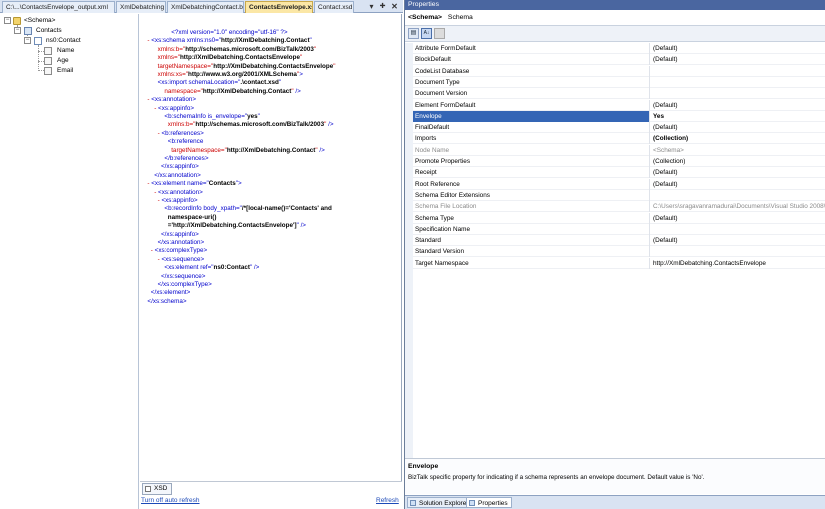  What do you see at coordinates (619, 139) in the screenshot?
I see `property-row: Imports (Collection)` at bounding box center [619, 139].